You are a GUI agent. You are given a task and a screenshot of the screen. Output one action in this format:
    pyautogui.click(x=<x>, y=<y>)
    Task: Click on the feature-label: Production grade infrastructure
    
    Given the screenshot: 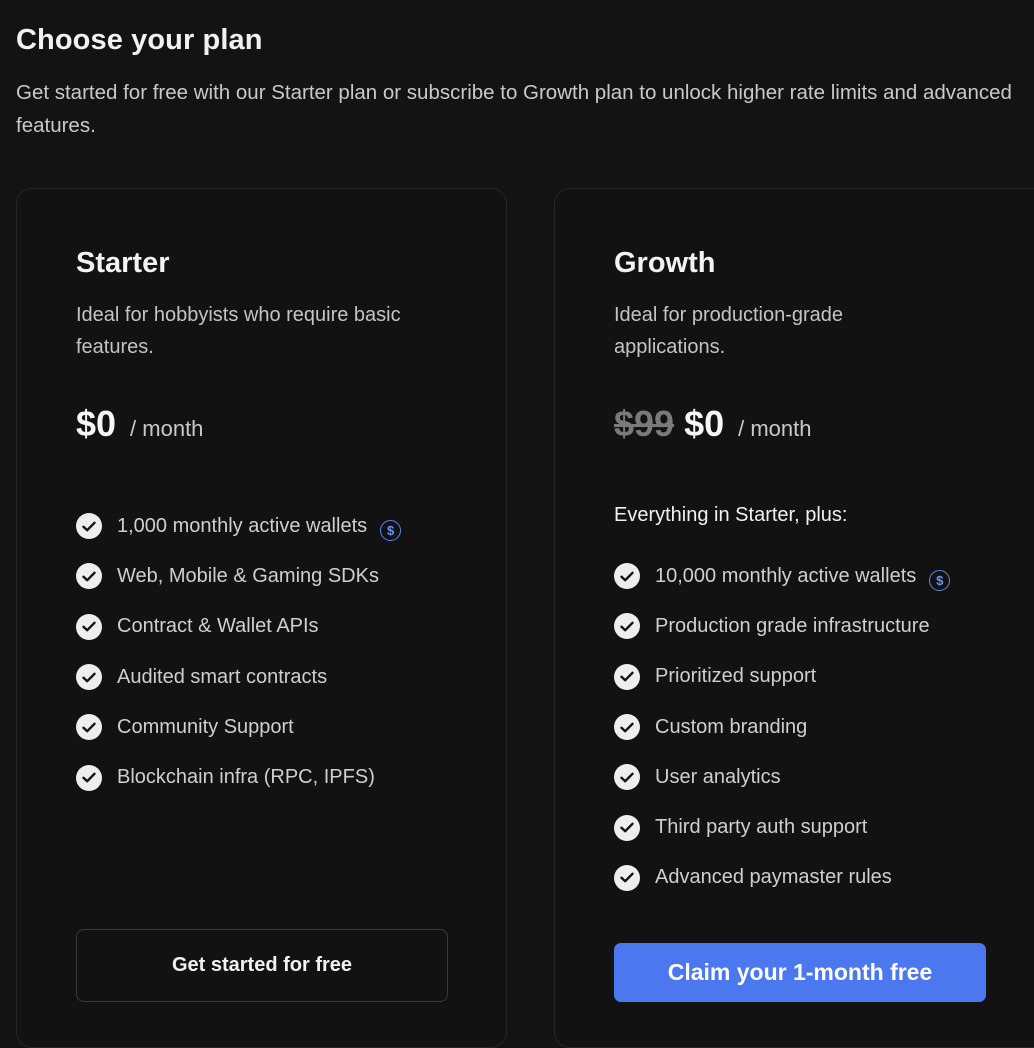 What is the action you would take?
    pyautogui.click(x=792, y=625)
    